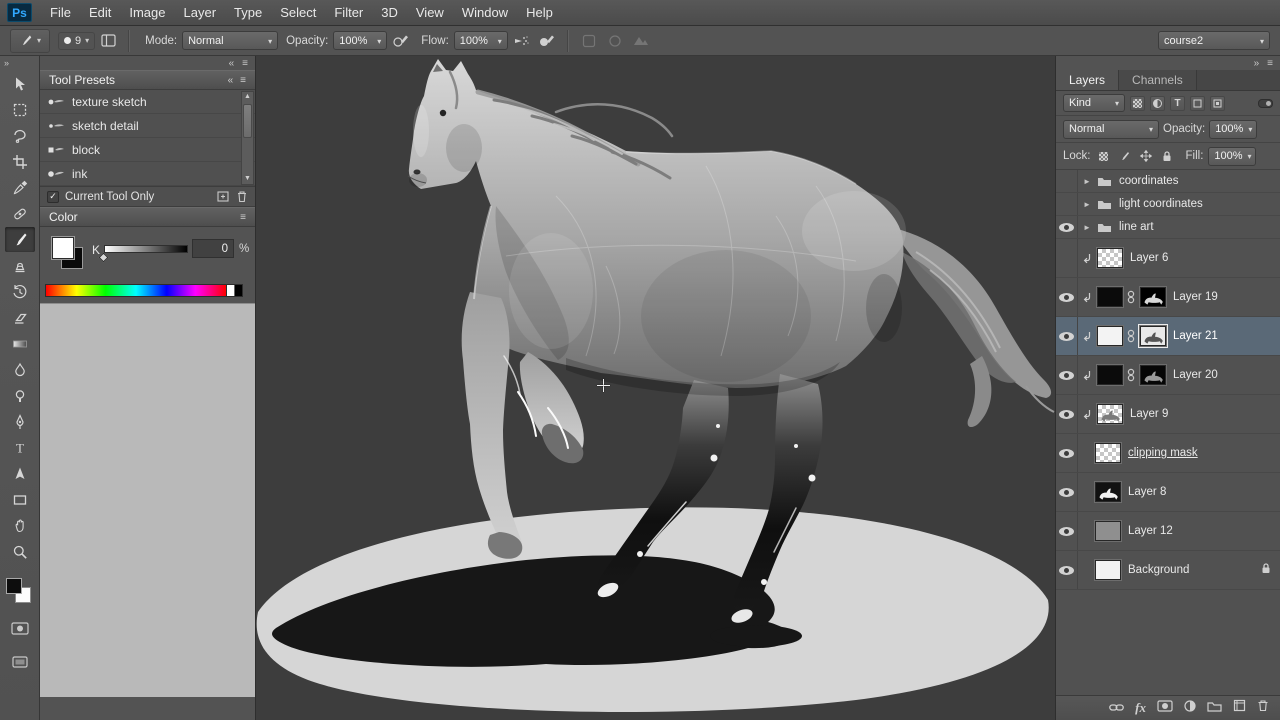  Describe the element at coordinates (1163, 453) in the screenshot. I see `layer-name: clipping mask` at that location.